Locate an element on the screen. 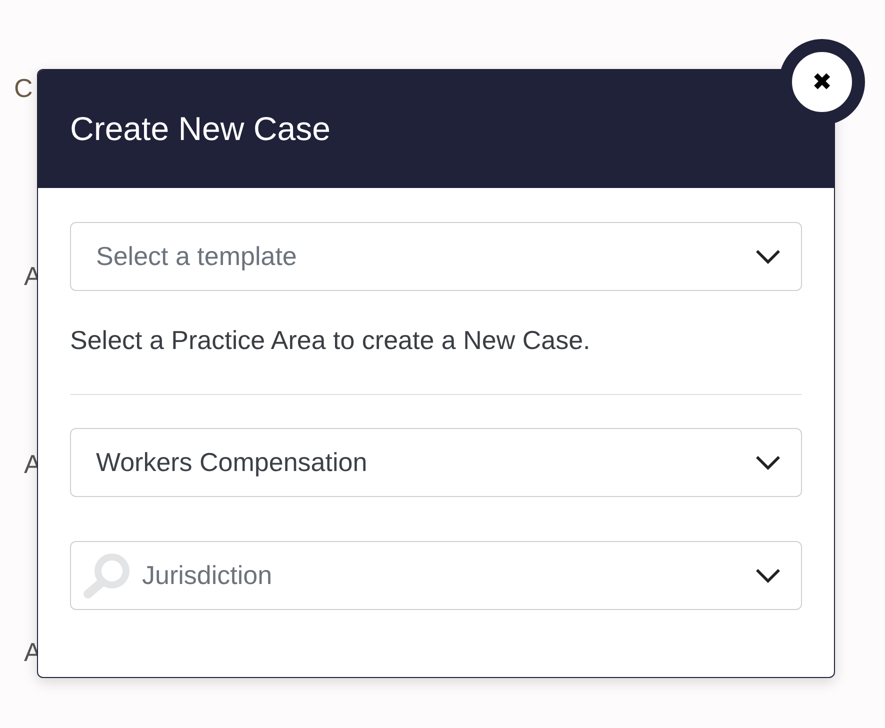  jurisdiction-select: Jurisdiction is located at coordinates (436, 575).